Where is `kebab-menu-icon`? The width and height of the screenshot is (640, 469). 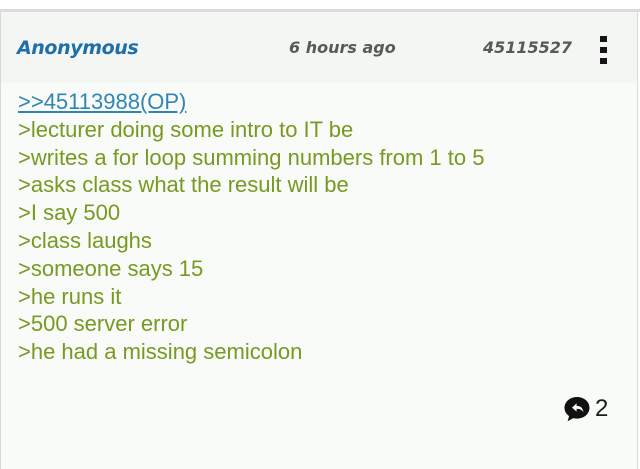
kebab-menu-icon is located at coordinates (604, 50).